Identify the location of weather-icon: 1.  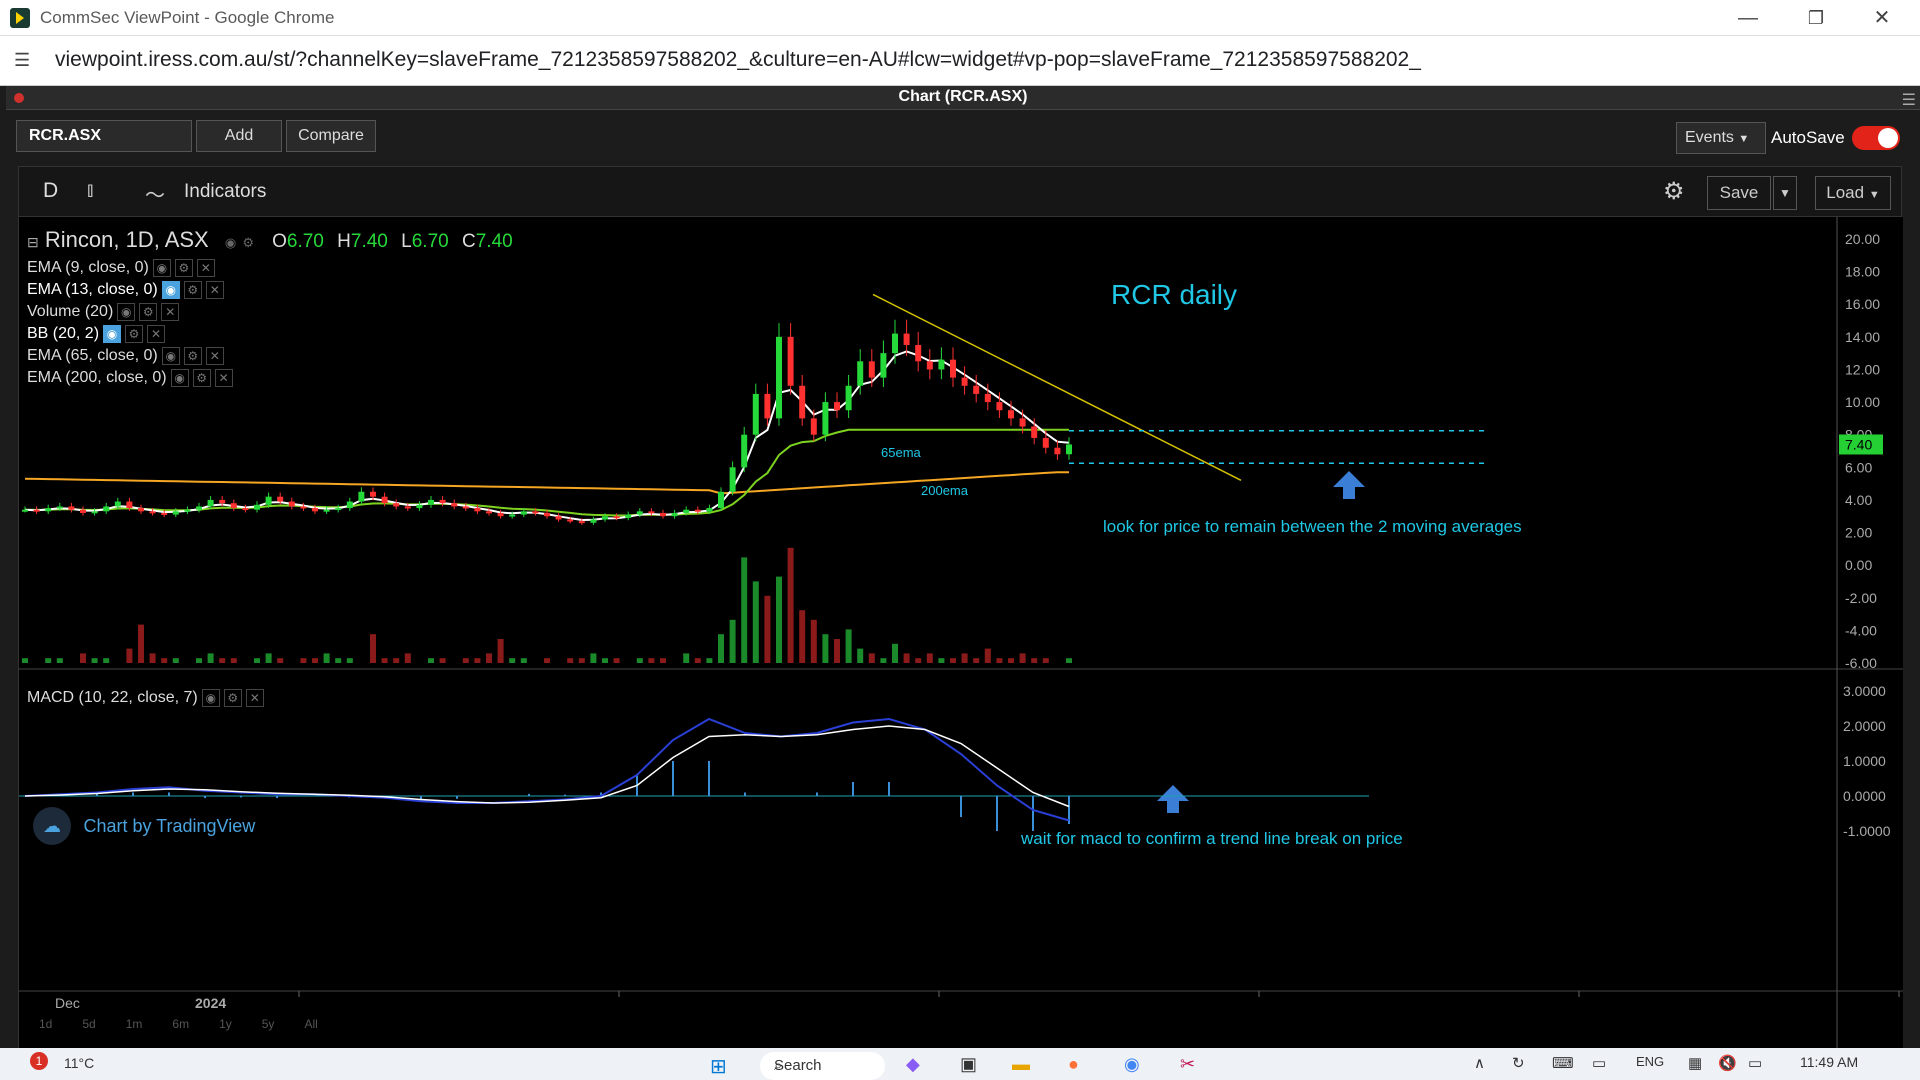
(39, 1061).